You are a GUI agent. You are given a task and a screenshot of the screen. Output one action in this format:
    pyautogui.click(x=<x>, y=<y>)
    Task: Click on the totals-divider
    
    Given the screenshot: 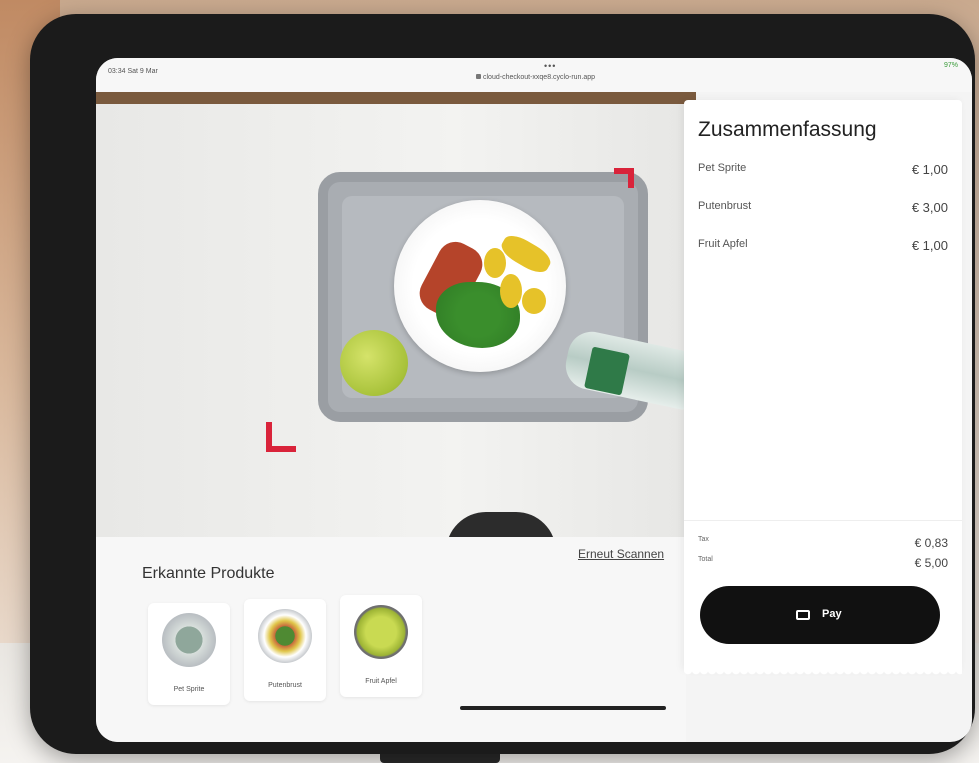 What is the action you would take?
    pyautogui.click(x=823, y=520)
    